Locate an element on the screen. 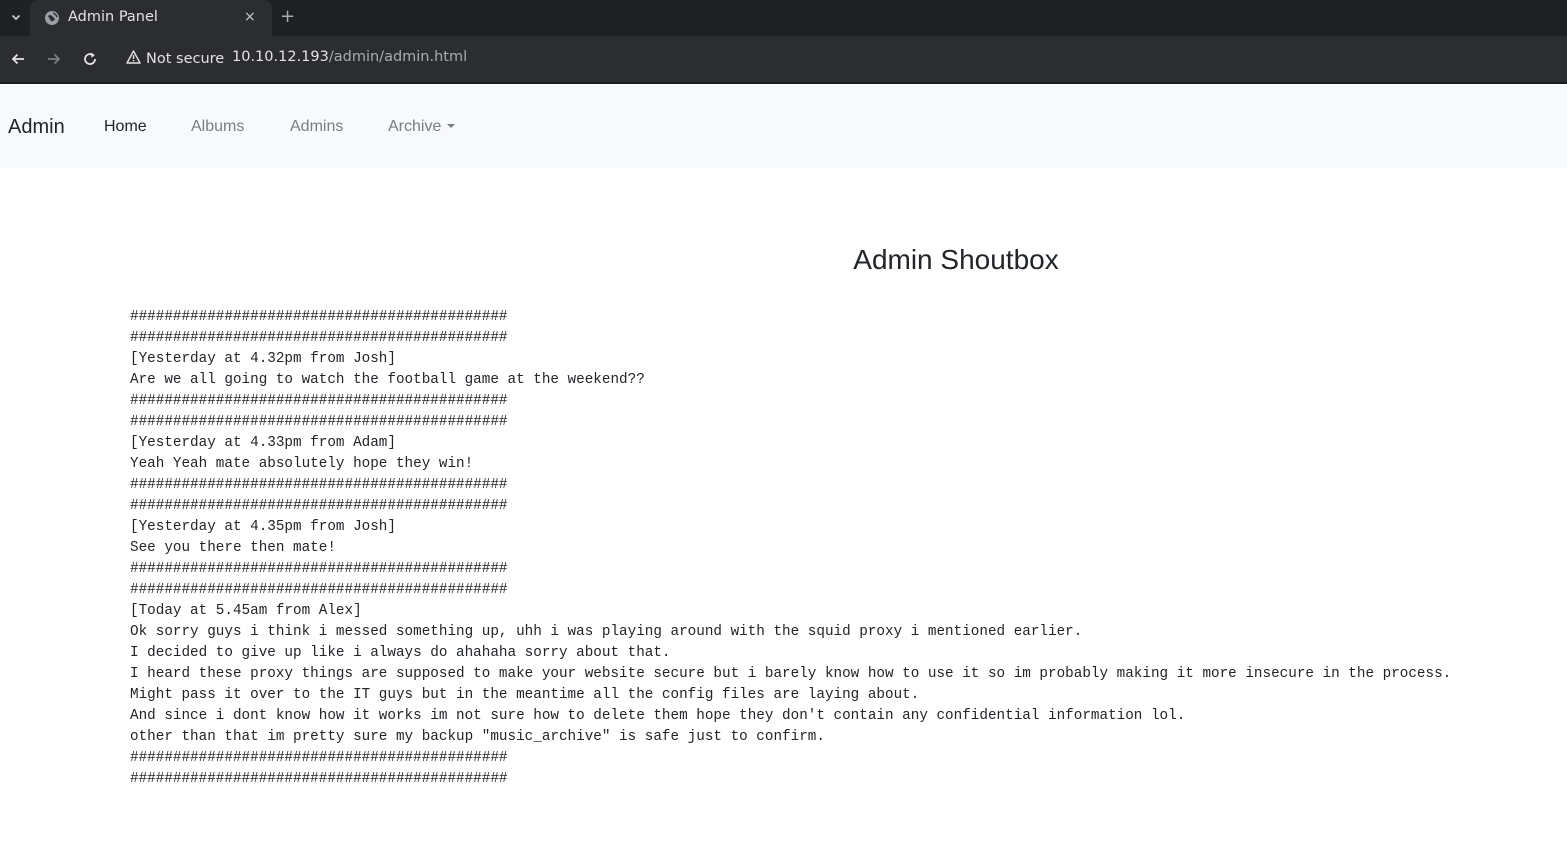  forward-arrow-icon is located at coordinates (54, 59).